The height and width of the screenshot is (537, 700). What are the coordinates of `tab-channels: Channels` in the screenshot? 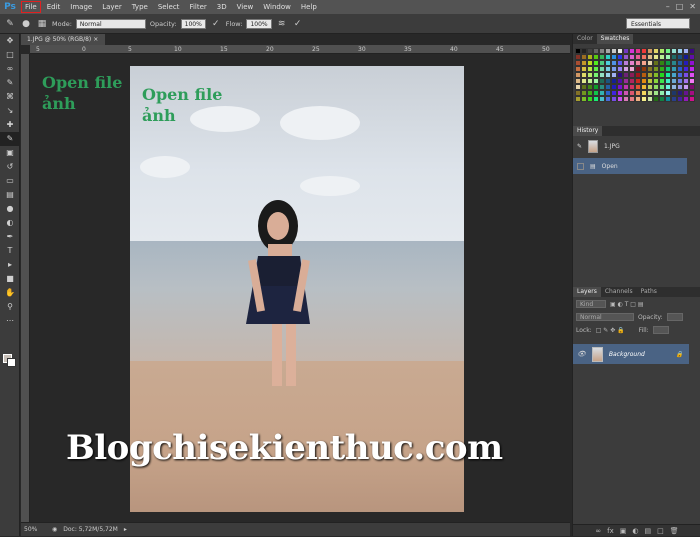 It's located at (619, 292).